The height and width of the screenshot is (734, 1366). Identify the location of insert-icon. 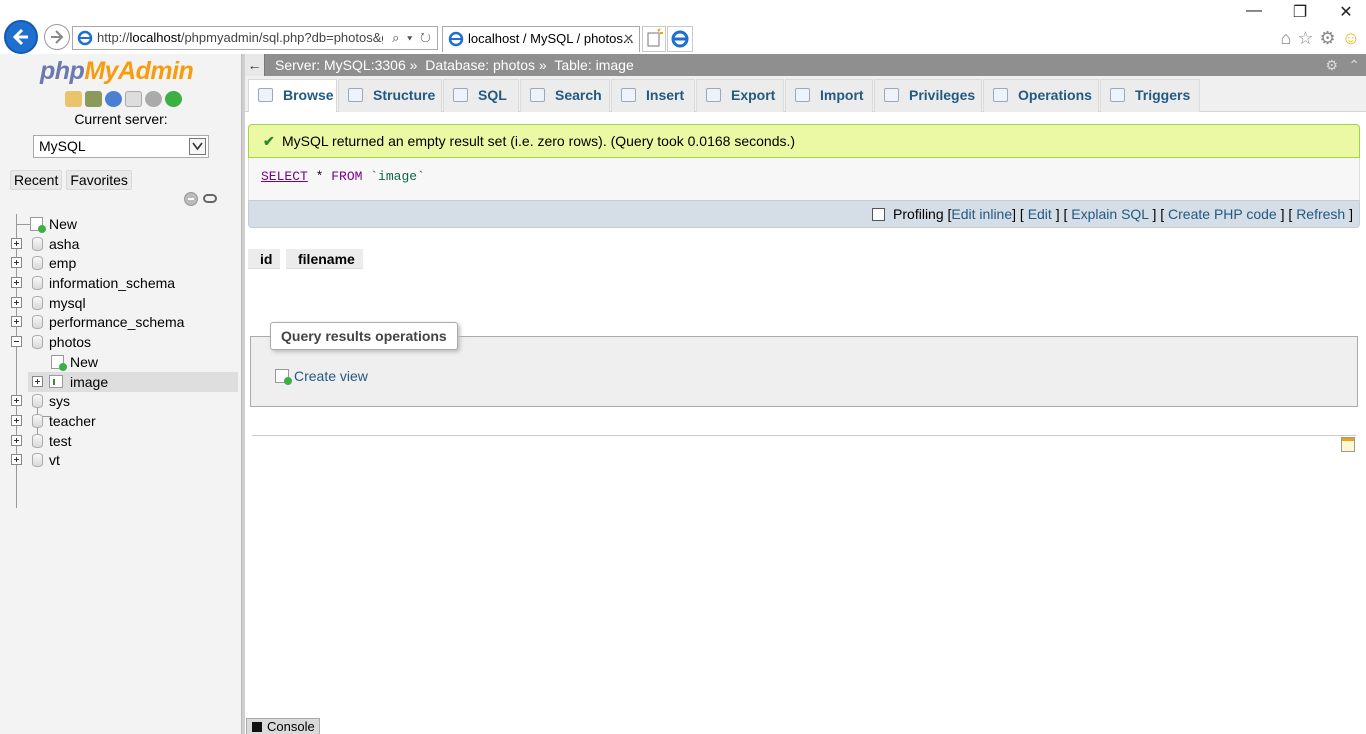
(628, 95).